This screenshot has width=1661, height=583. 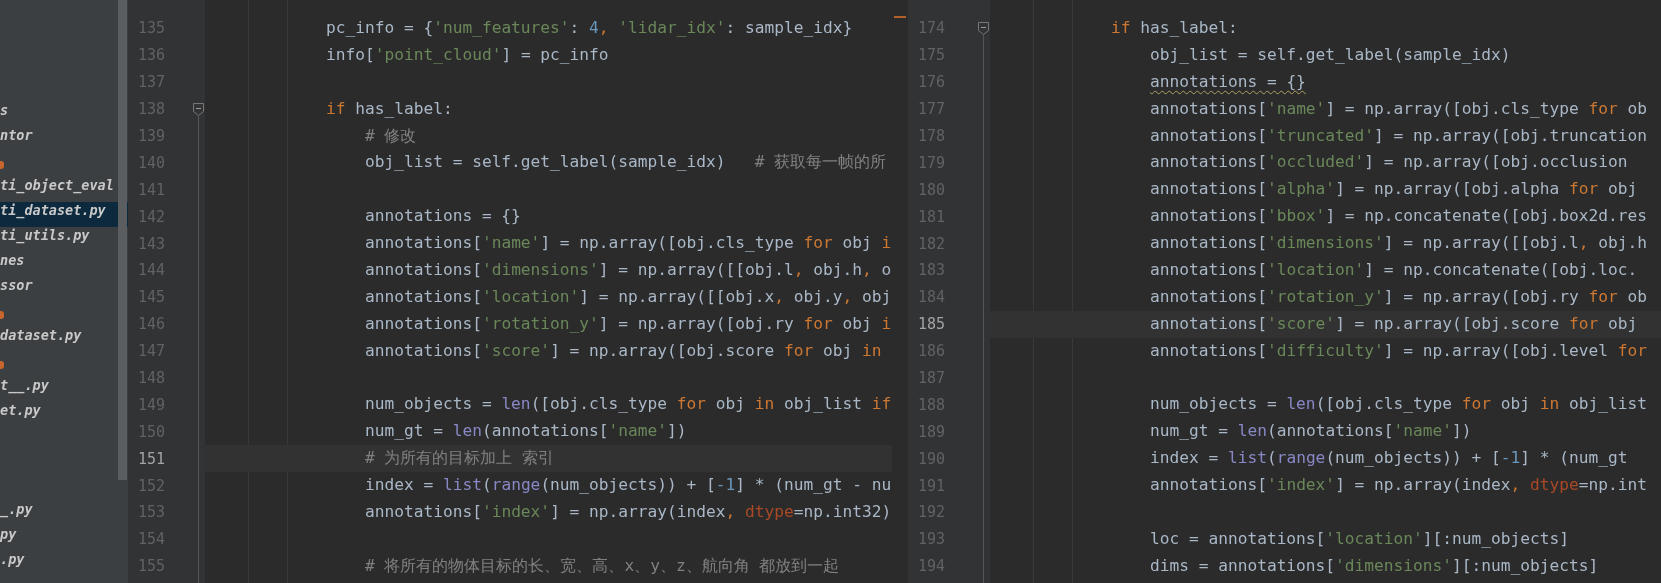 What do you see at coordinates (59, 264) in the screenshot?
I see `file-tree-item: nes` at bounding box center [59, 264].